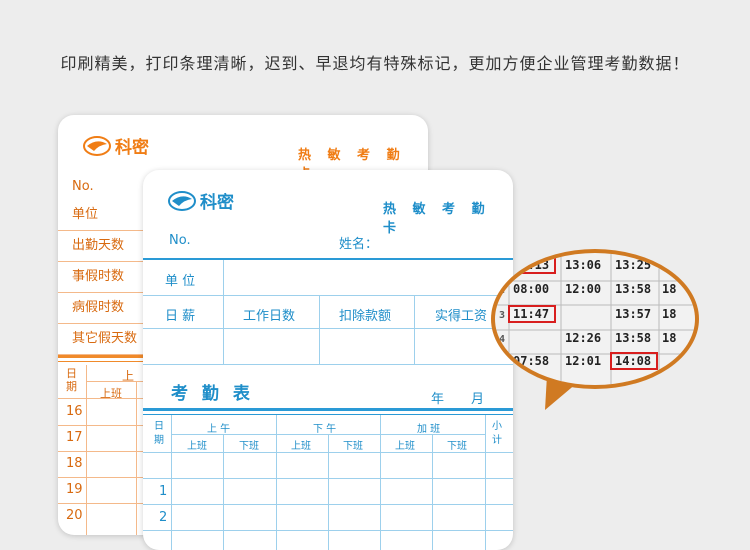  I want to click on daily-pay-label: 日 薪, so click(180, 316).